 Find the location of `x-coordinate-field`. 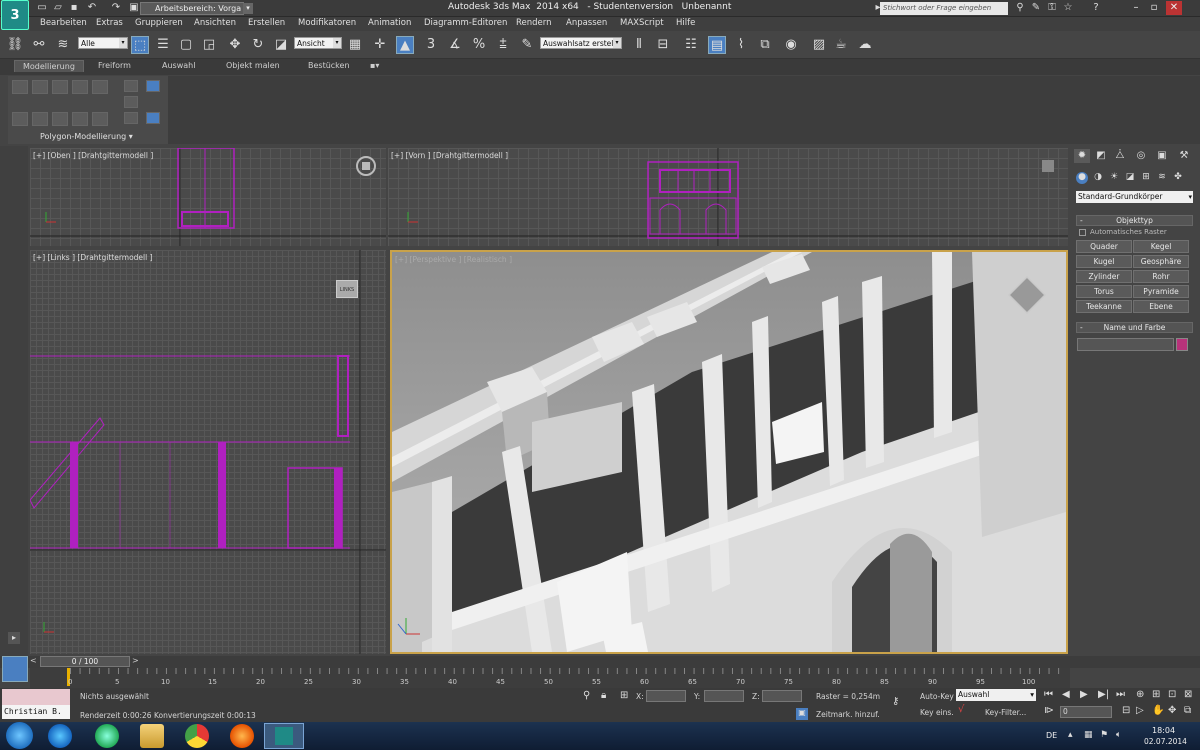

x-coordinate-field is located at coordinates (666, 696).